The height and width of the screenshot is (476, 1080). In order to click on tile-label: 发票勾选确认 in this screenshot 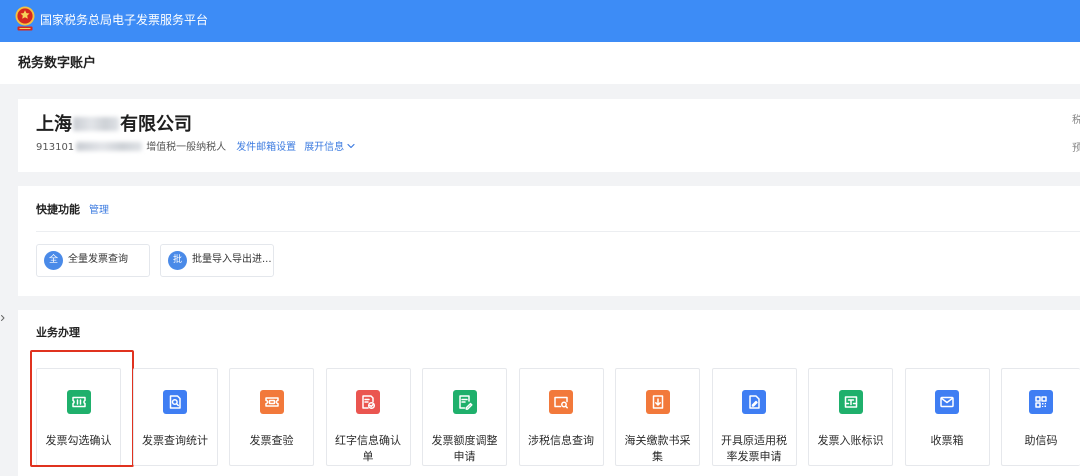, I will do `click(78, 440)`.